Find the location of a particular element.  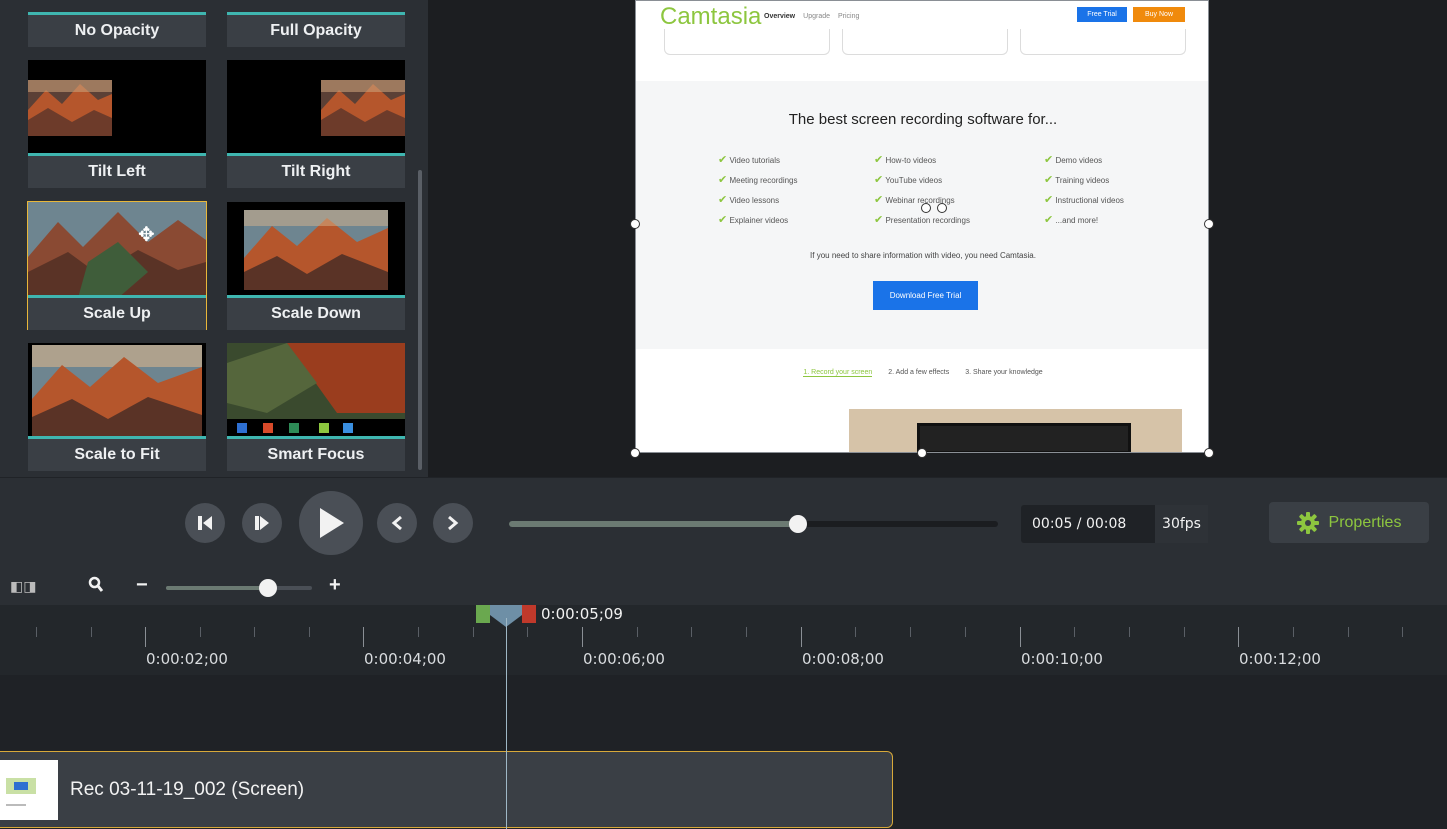

clip-name: Rec 03-11-19_002 (Screen) is located at coordinates (187, 789).